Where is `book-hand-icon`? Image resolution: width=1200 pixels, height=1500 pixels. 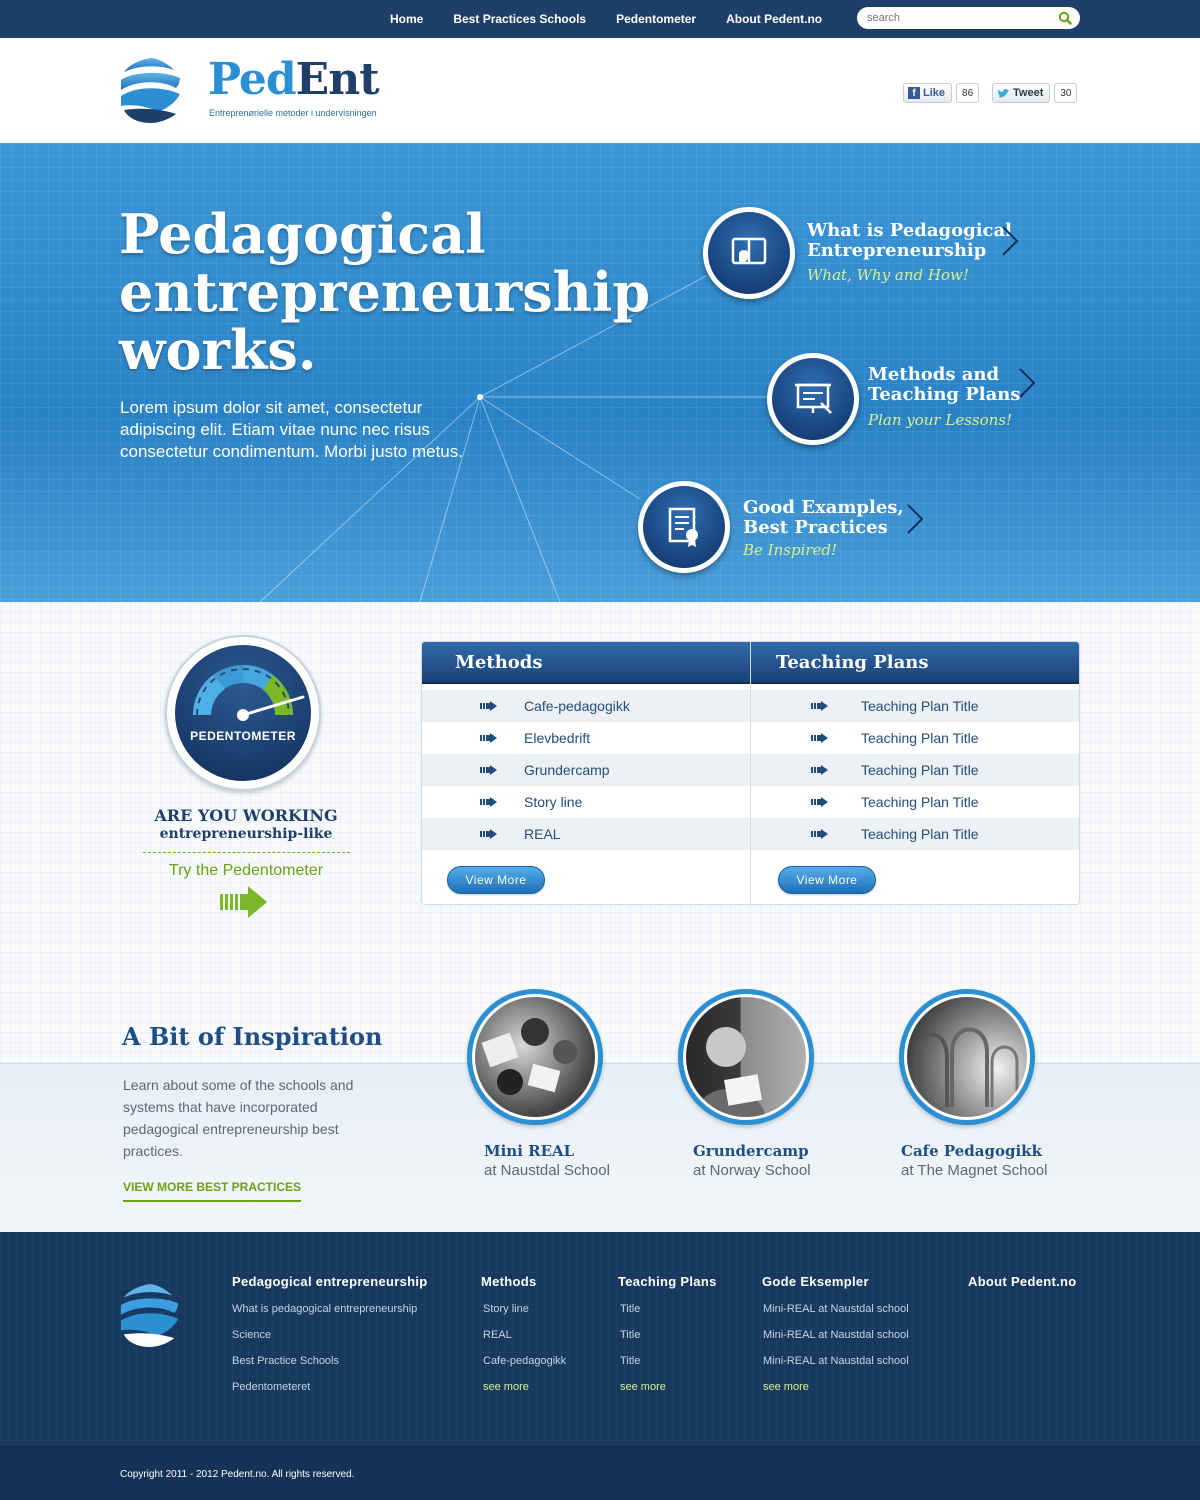 book-hand-icon is located at coordinates (749, 251).